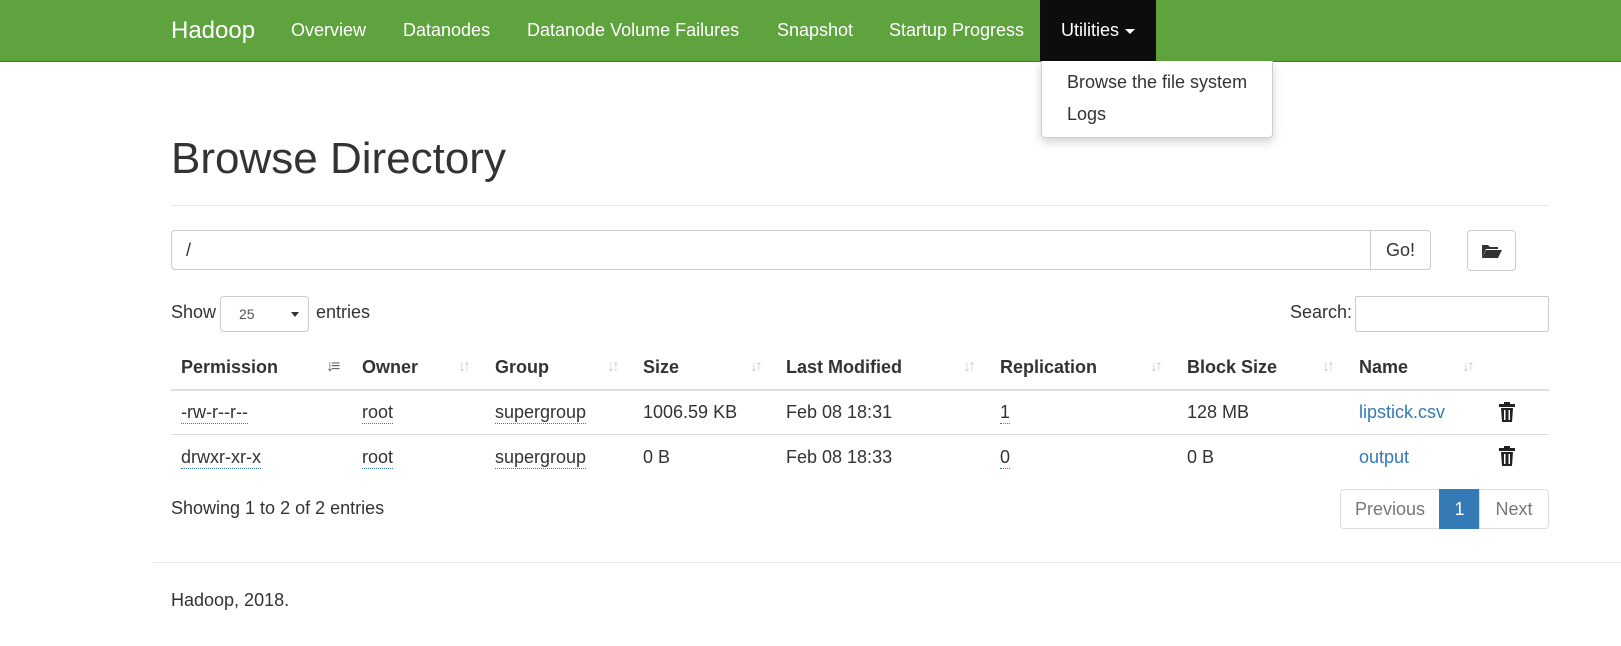 This screenshot has height=646, width=1621. I want to click on nav-datanode-volume-failures: Datanode Volume Failures, so click(633, 30).